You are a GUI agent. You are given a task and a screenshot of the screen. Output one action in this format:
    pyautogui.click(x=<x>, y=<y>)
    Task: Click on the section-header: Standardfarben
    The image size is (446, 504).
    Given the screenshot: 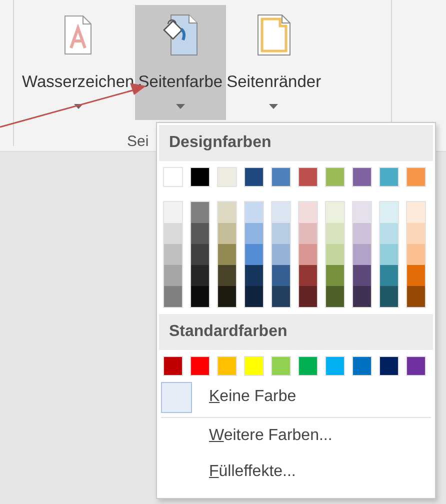 What is the action you would take?
    pyautogui.click(x=296, y=332)
    